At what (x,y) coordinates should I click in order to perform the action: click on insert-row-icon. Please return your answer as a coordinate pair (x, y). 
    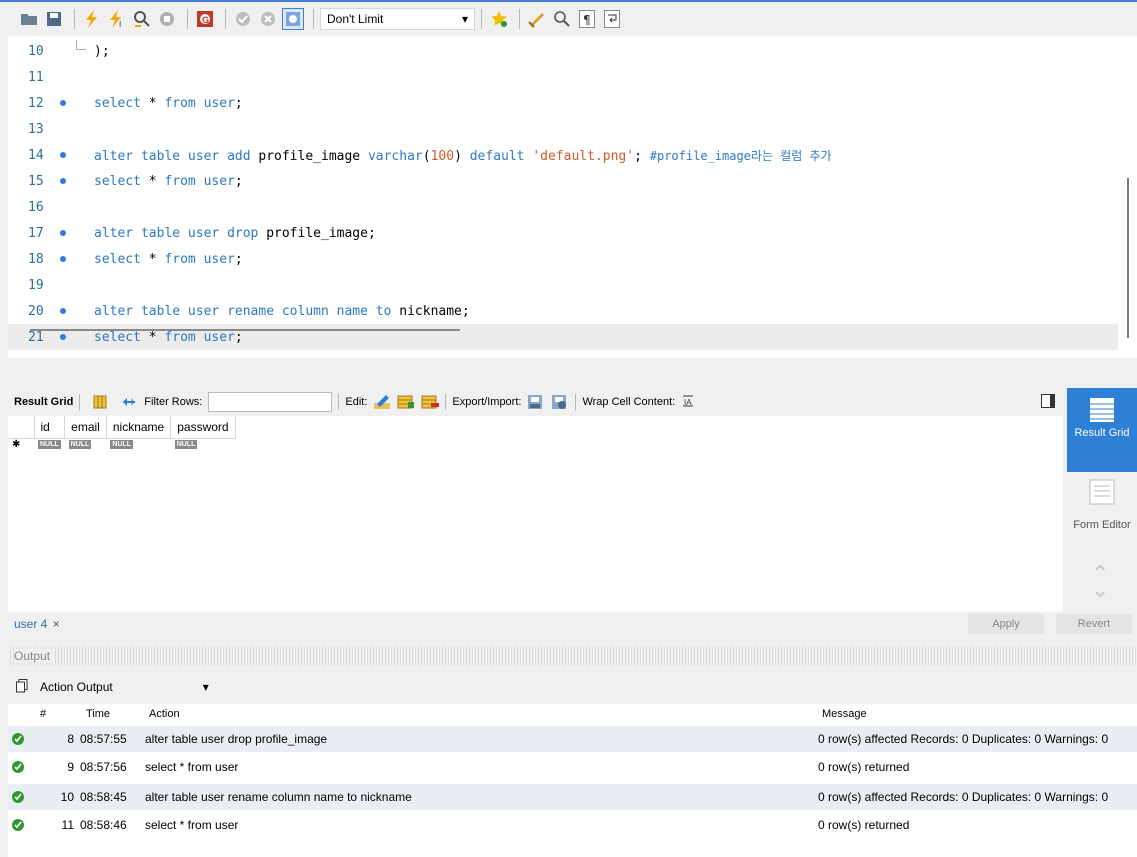
    Looking at the image, I should click on (406, 402).